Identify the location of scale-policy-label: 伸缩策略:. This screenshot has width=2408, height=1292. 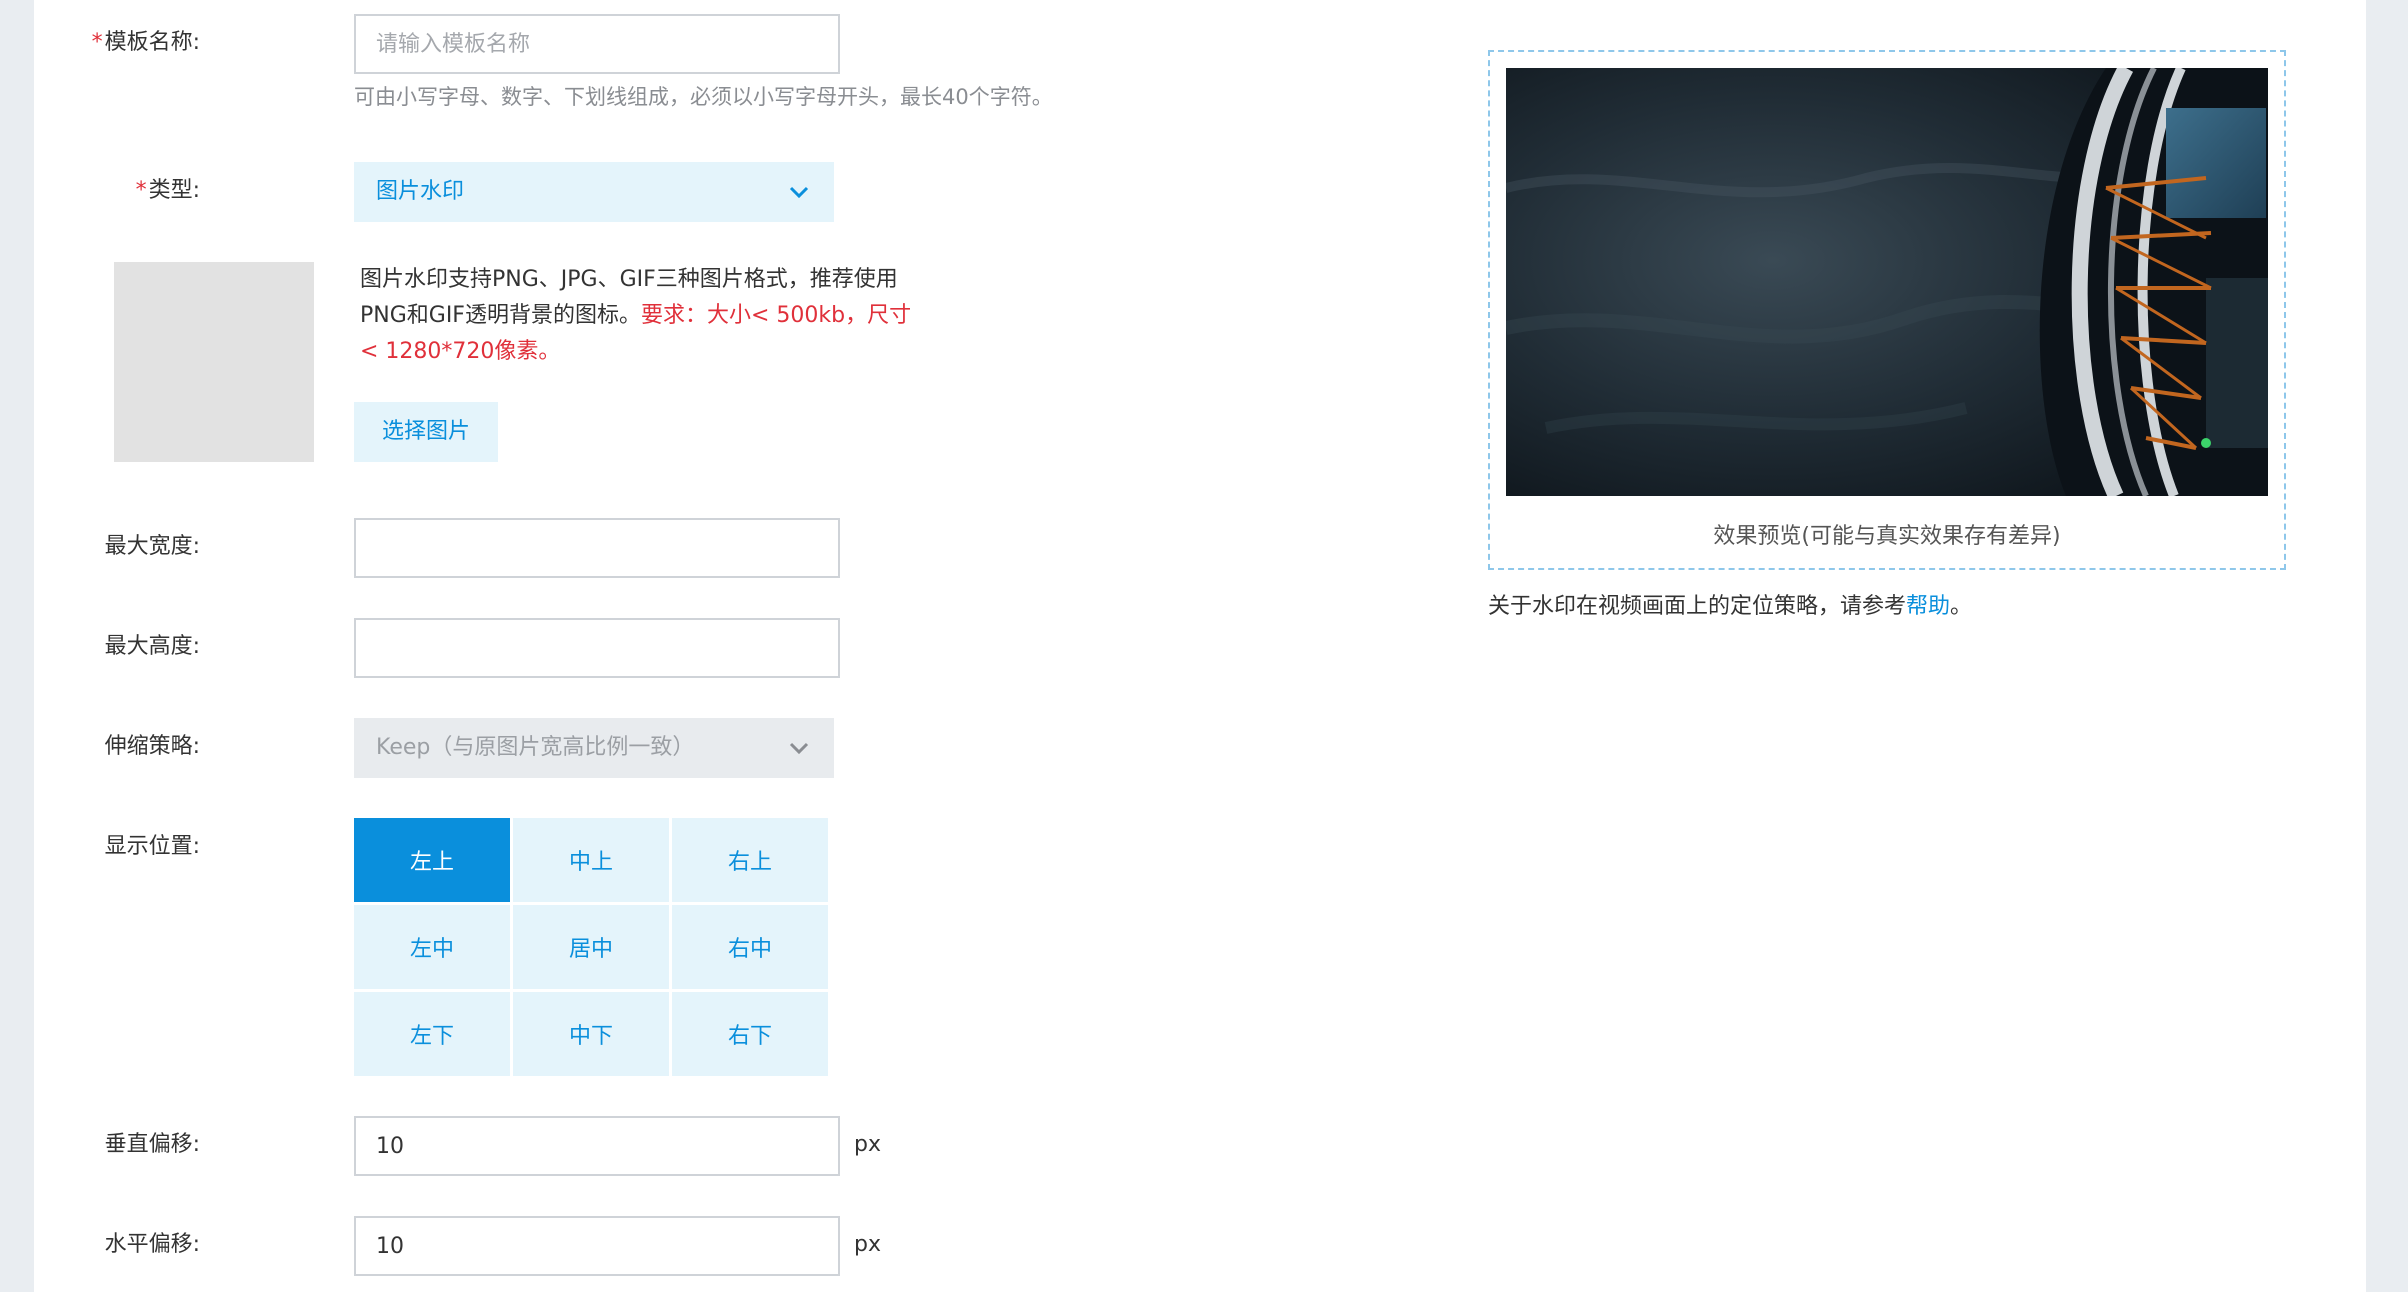
(152, 746).